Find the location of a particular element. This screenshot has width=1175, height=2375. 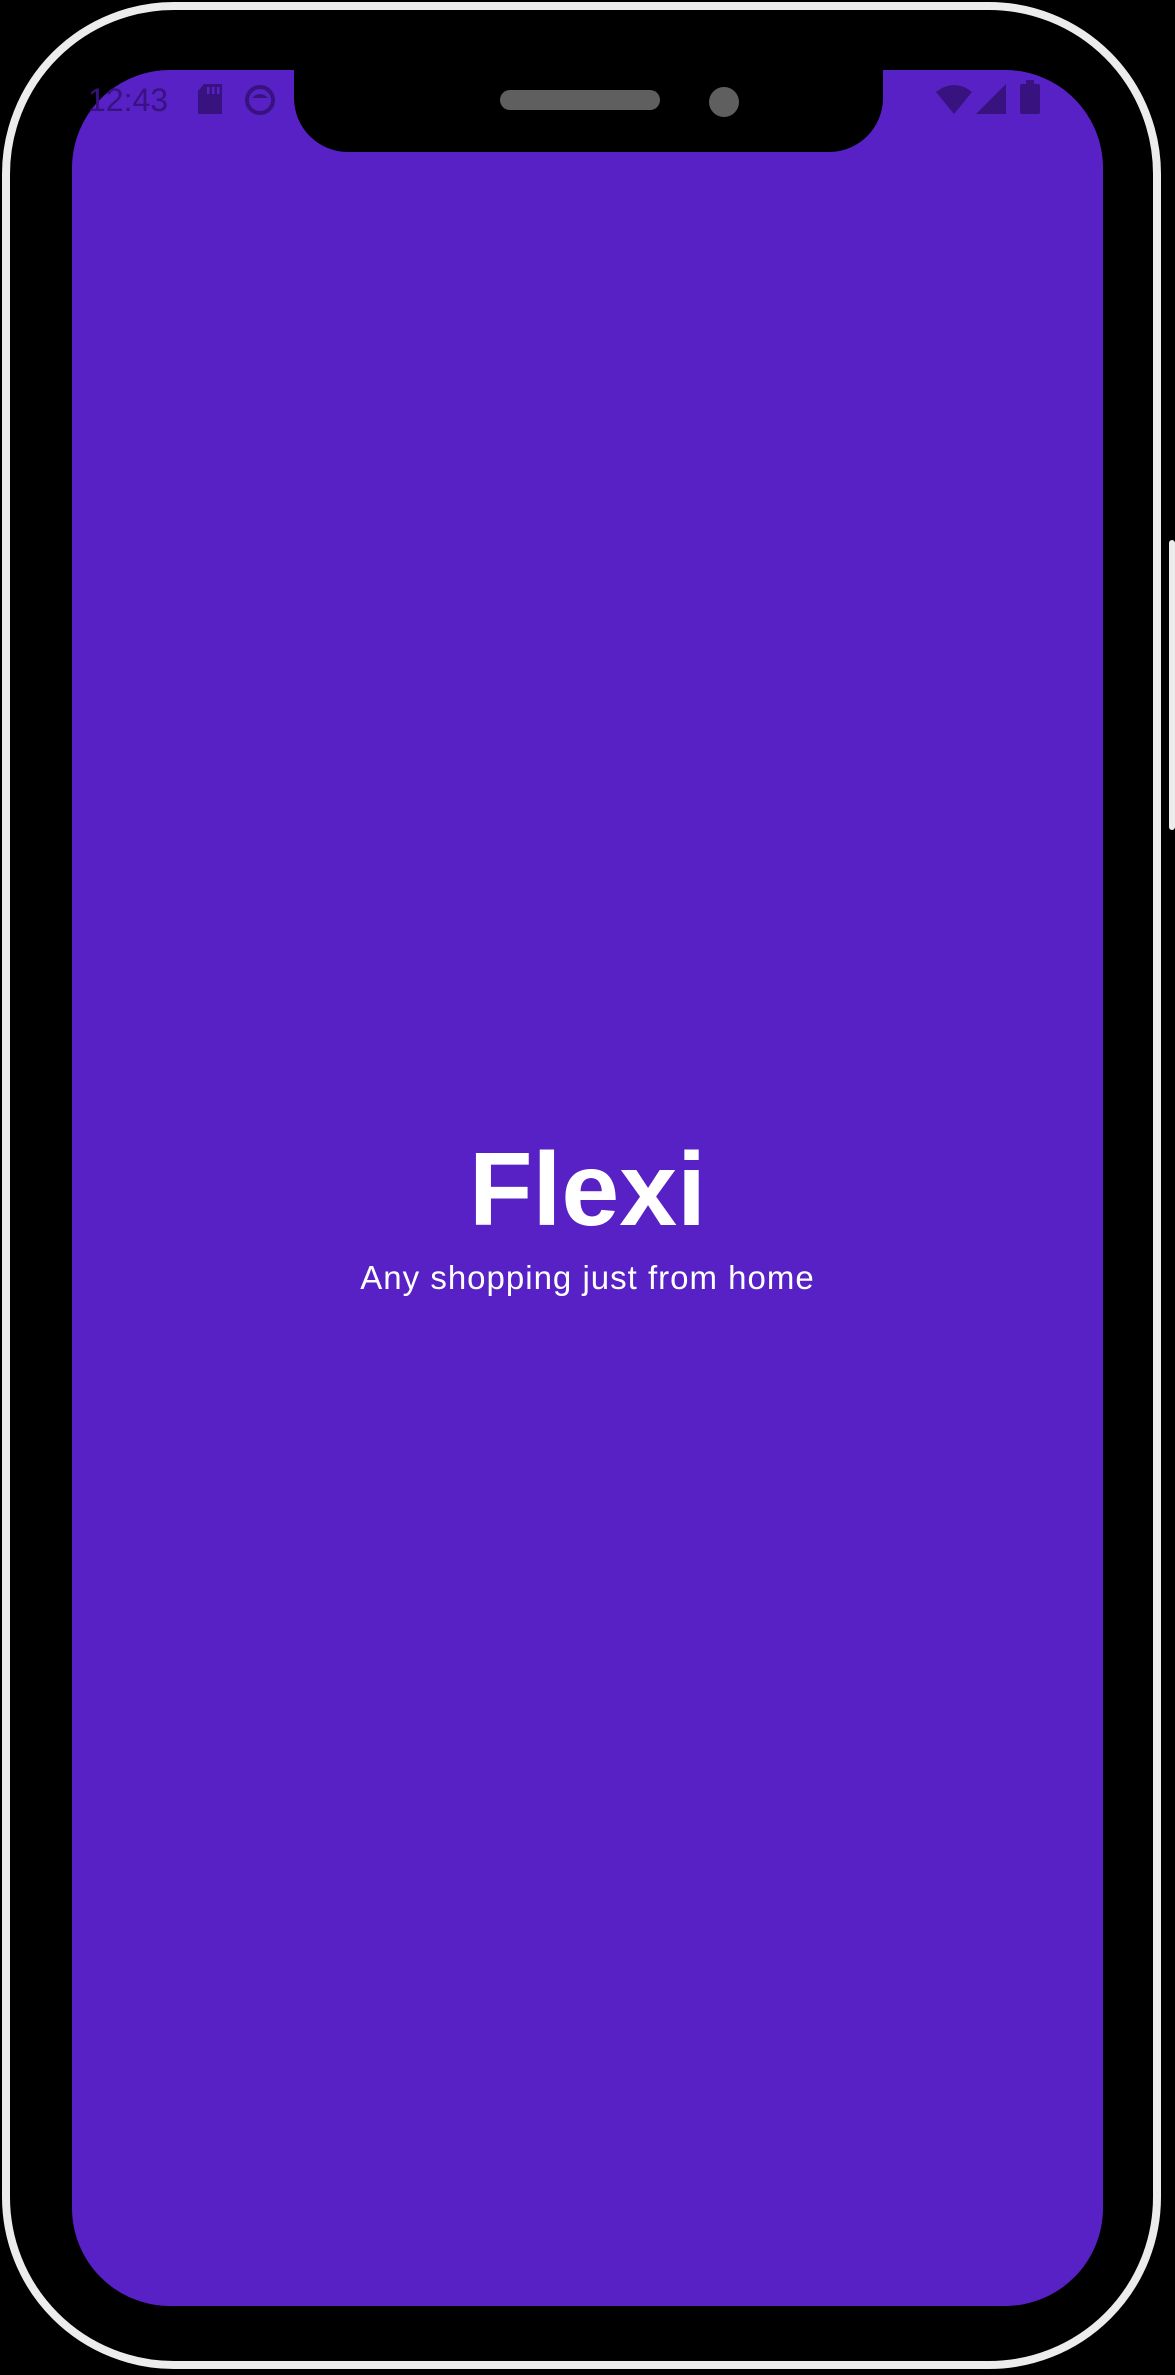

media-notification-icon is located at coordinates (260, 100).